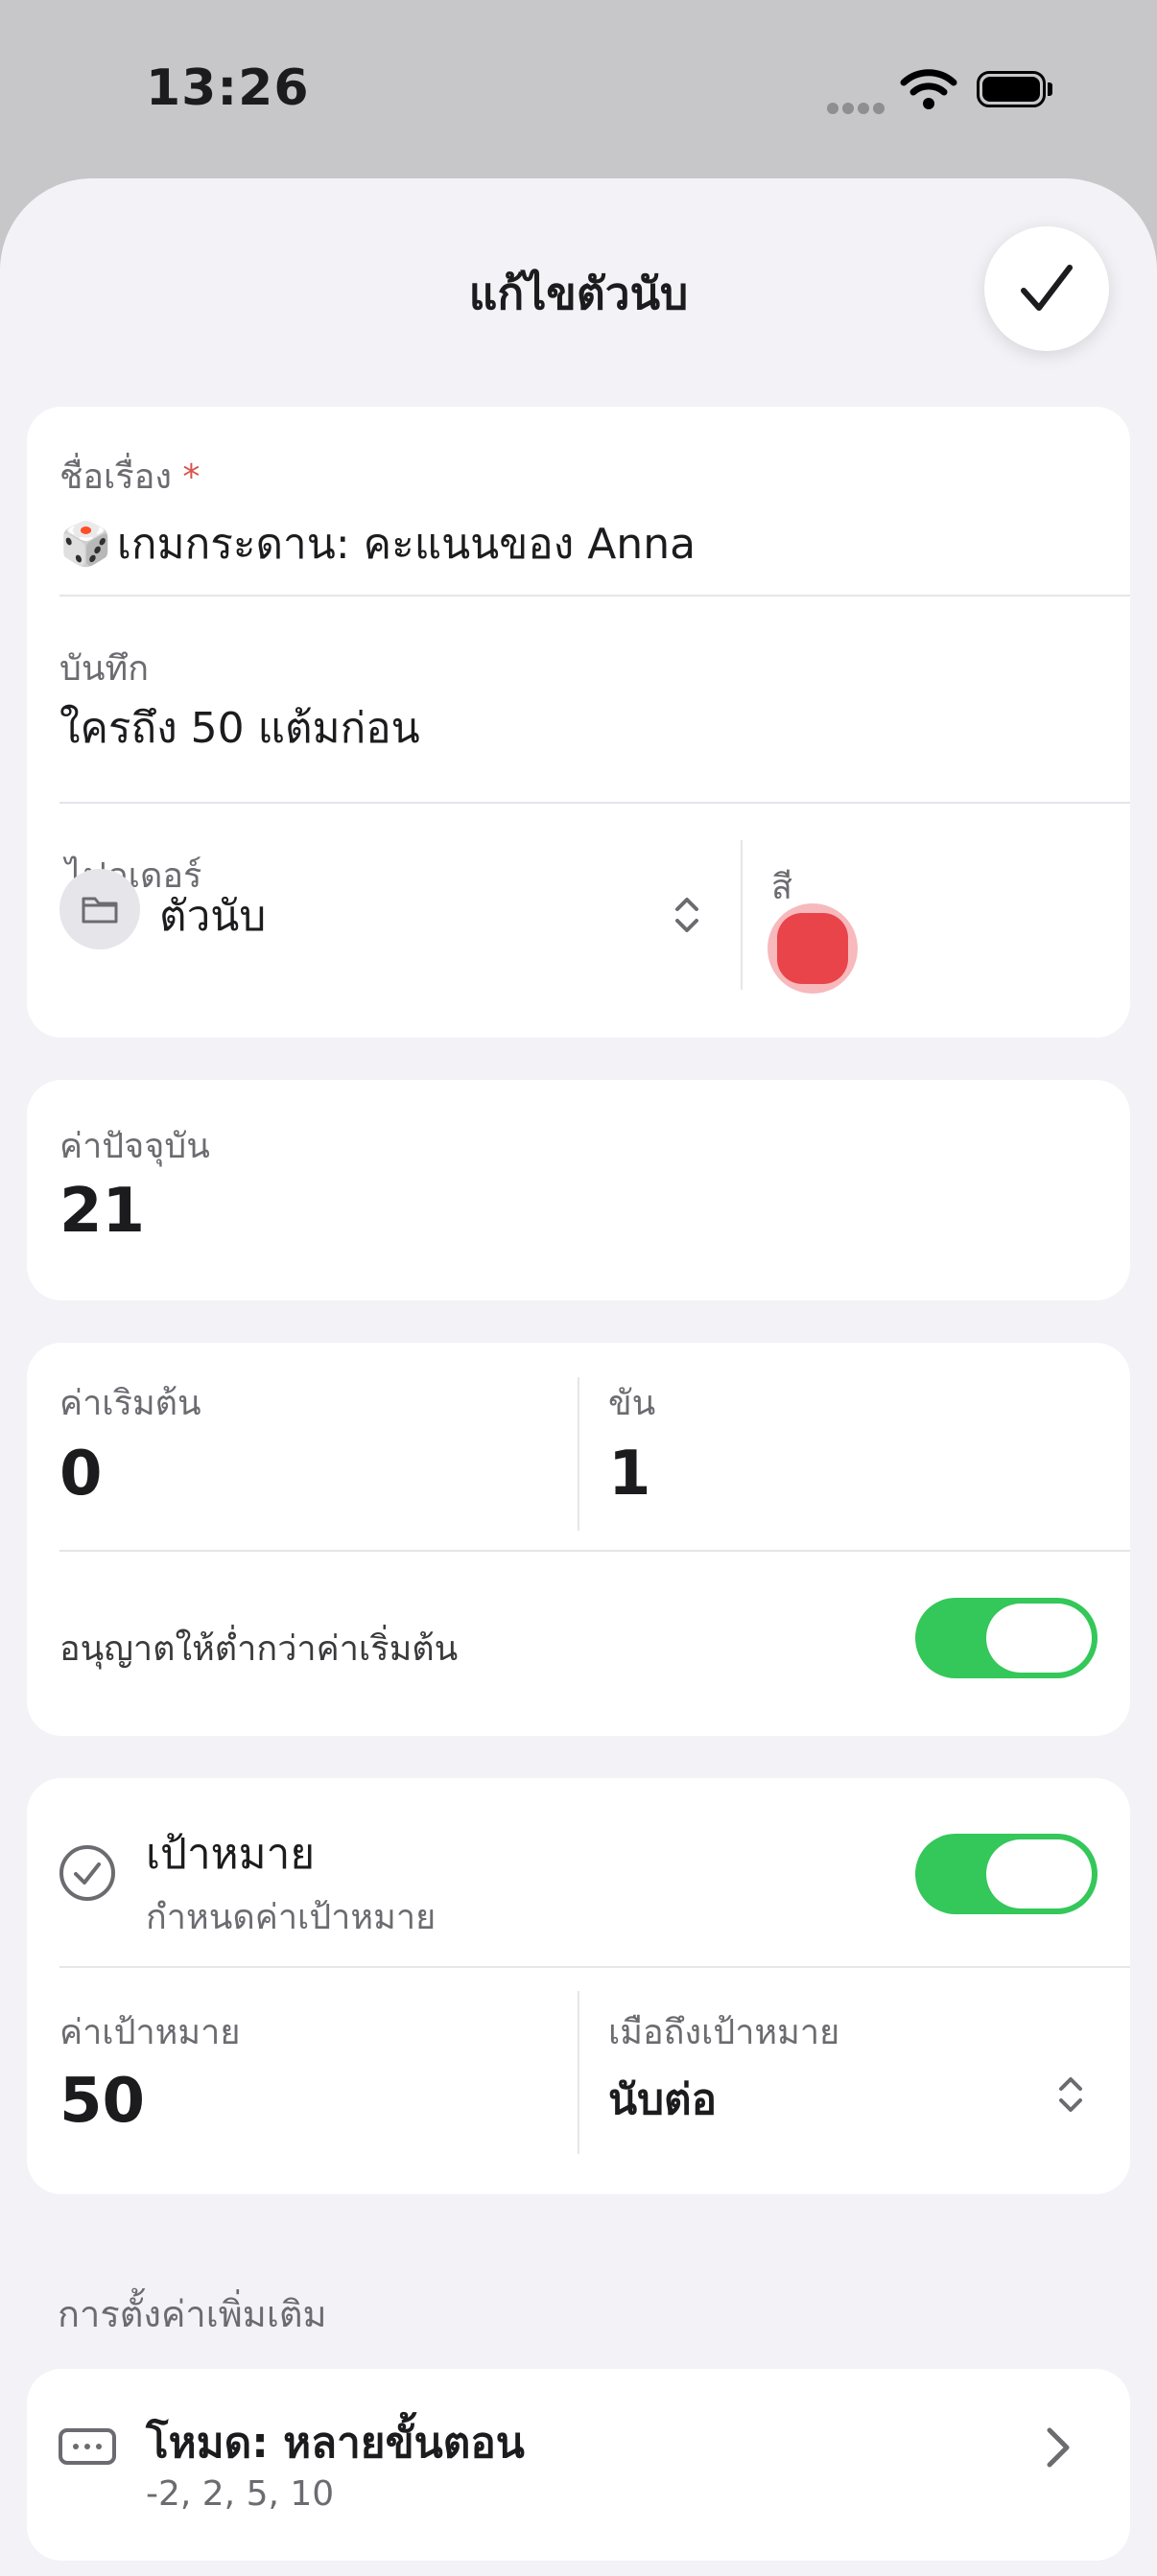 This screenshot has width=1157, height=2576. I want to click on step-label: ขัน, so click(632, 1403).